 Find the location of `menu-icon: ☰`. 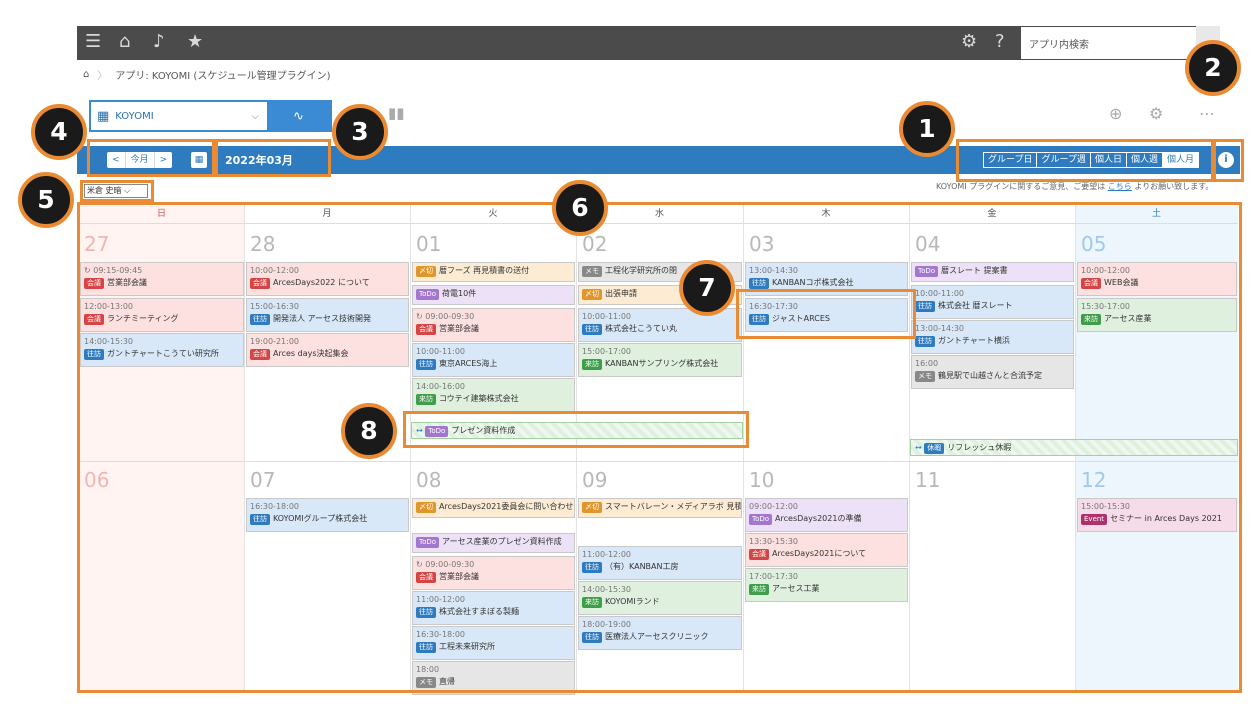

menu-icon: ☰ is located at coordinates (93, 42).